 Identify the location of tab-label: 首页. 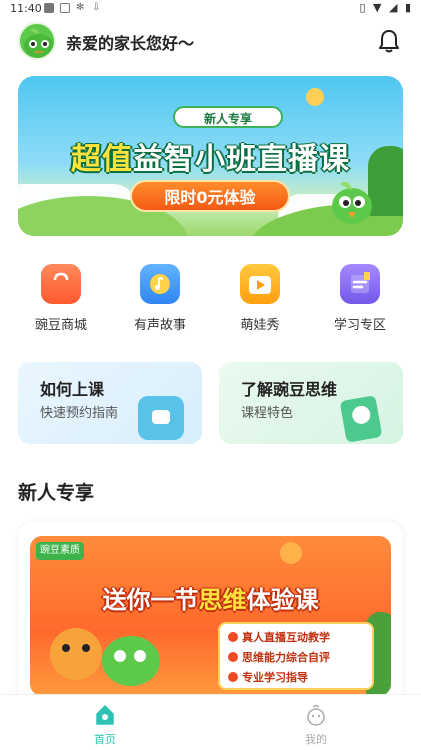
(105, 739).